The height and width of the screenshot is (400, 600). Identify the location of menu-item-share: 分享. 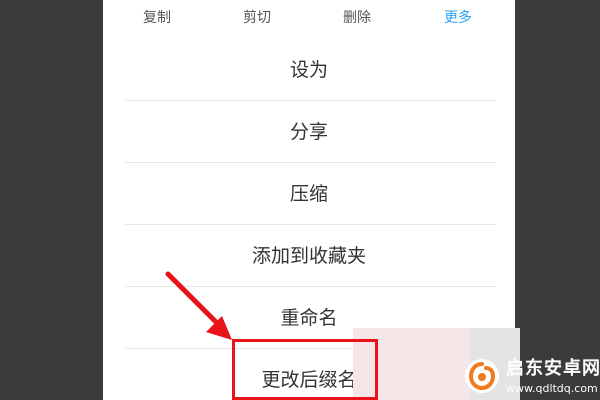
(309, 132).